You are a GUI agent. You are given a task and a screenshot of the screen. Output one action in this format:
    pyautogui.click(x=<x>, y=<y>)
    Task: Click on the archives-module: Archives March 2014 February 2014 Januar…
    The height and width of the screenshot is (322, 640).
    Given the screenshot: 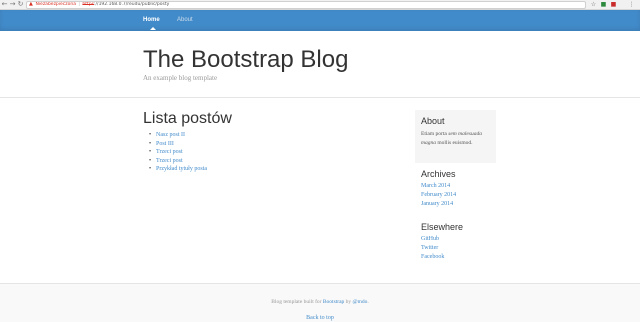 What is the action you would take?
    pyautogui.click(x=456, y=188)
    